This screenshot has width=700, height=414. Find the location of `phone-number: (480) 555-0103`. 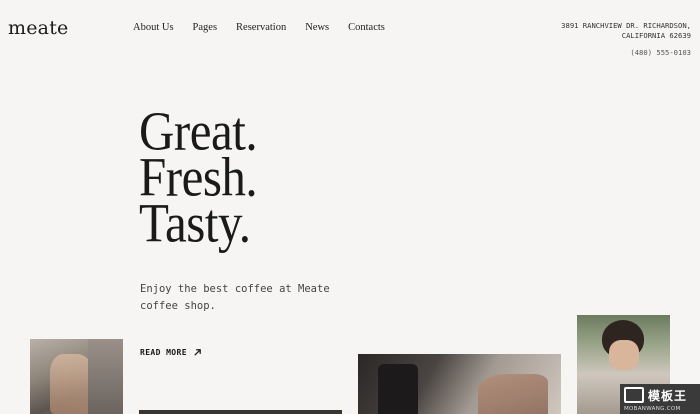

phone-number: (480) 555-0103 is located at coordinates (660, 52).